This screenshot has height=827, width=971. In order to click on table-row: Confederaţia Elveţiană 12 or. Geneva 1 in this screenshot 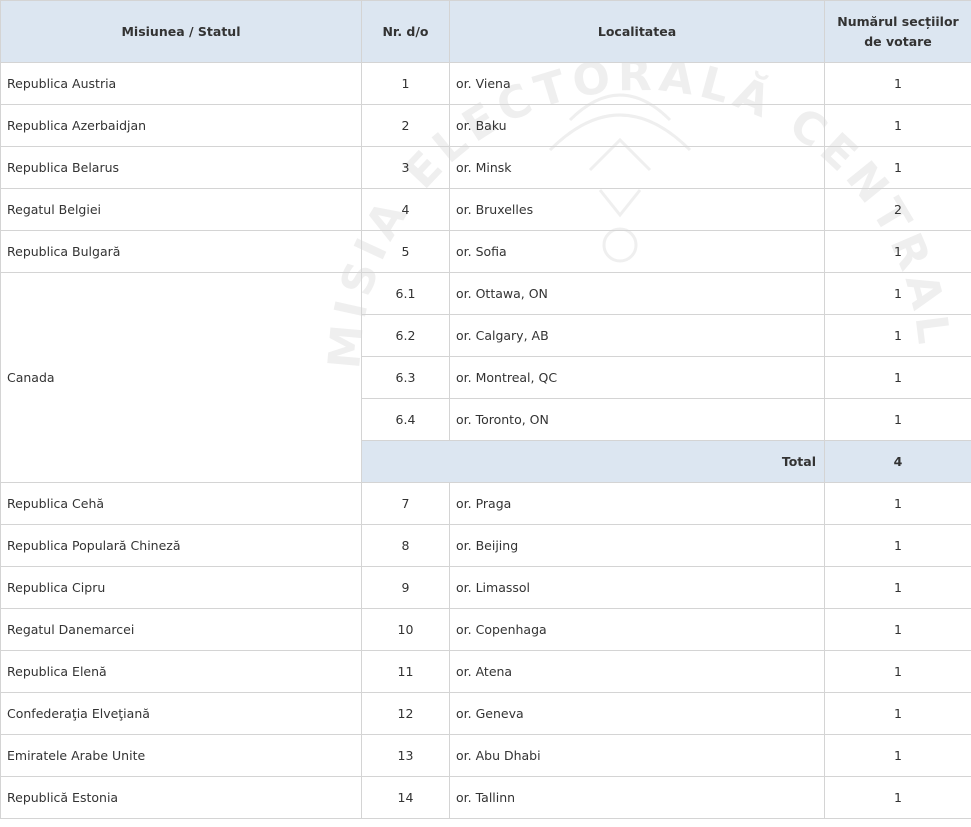, I will do `click(485, 713)`.